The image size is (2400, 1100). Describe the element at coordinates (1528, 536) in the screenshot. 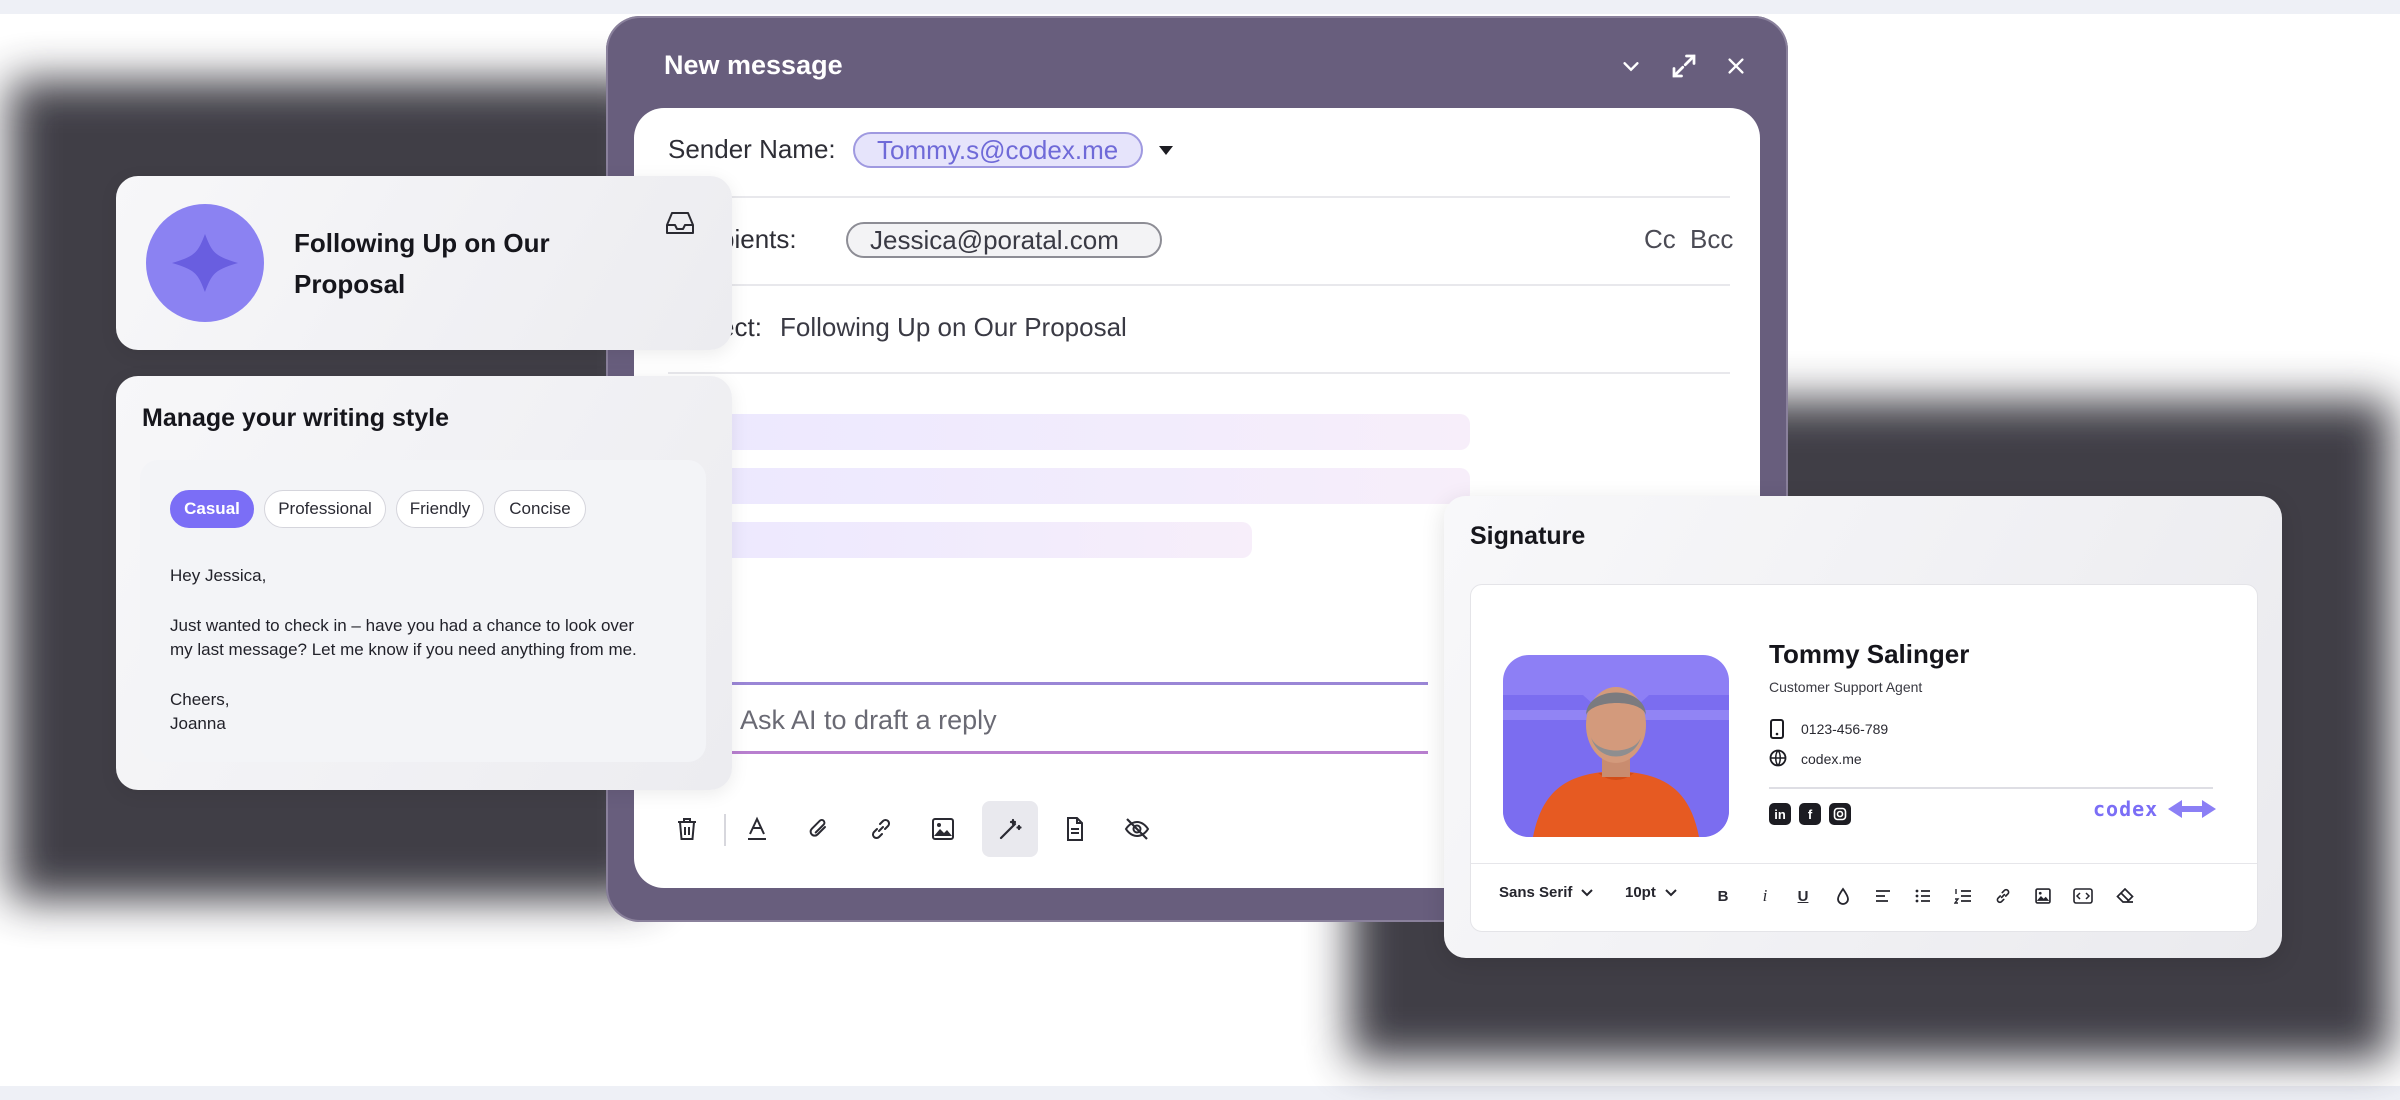

I see `signature-title: Signature` at that location.